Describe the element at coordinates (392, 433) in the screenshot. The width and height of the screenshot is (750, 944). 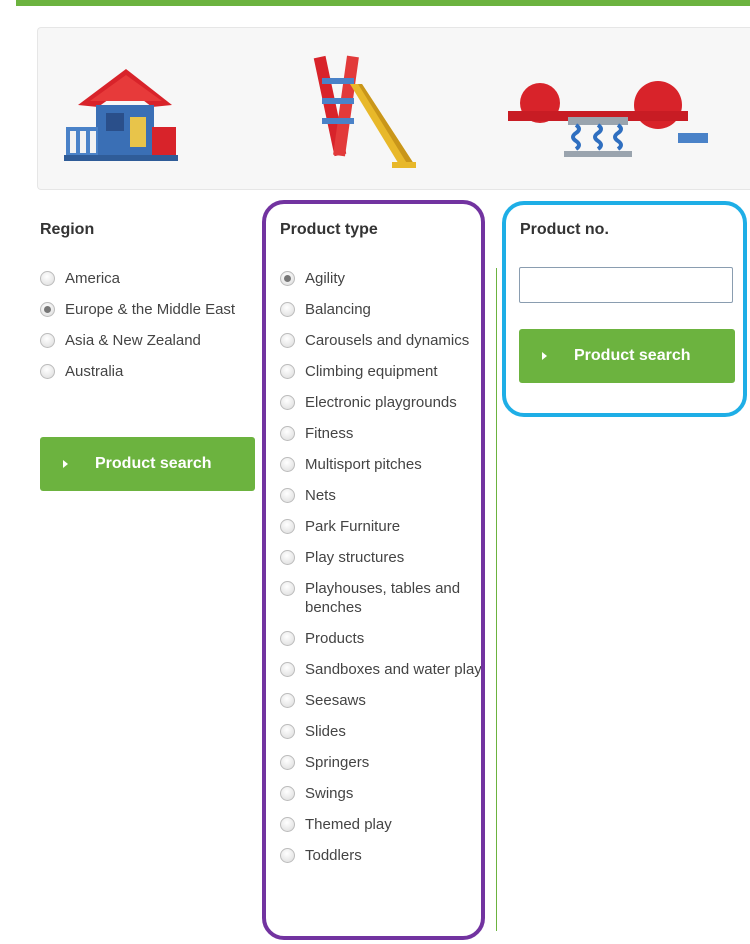
I see `product-type-option: Fitness` at that location.